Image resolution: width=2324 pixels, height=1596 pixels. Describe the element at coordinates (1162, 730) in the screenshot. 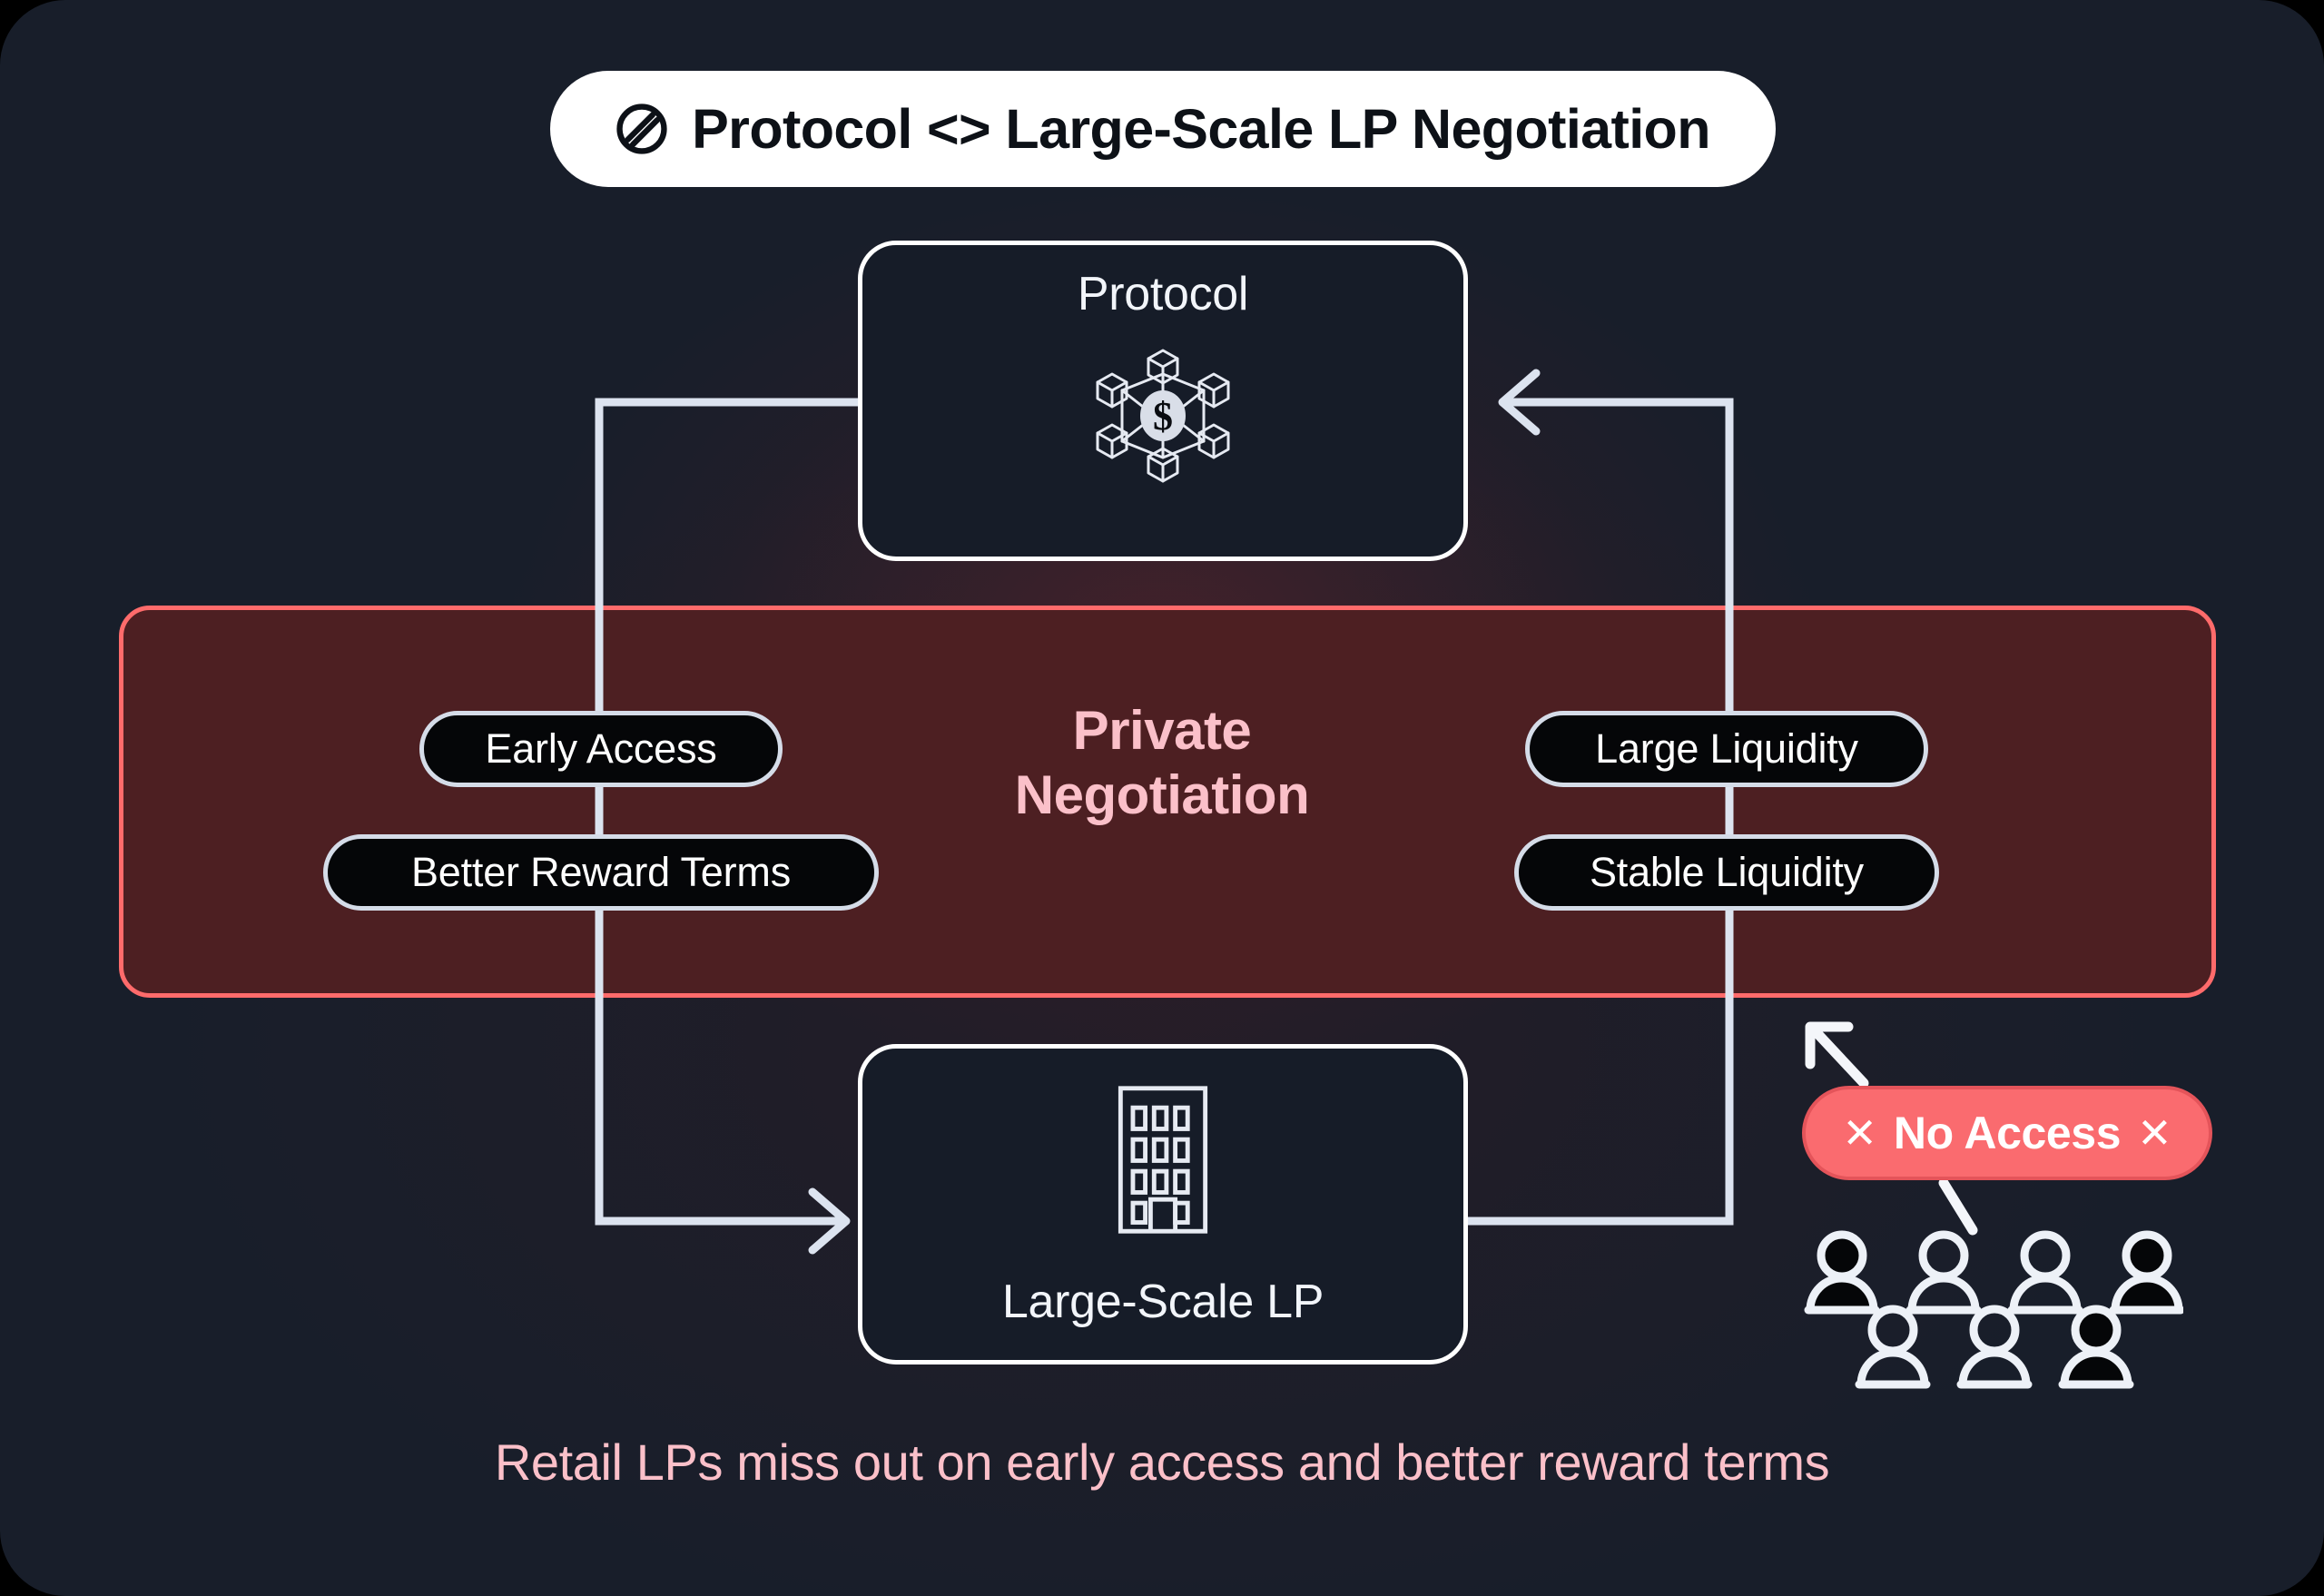

I see `negotiation-title-line1: Private` at that location.